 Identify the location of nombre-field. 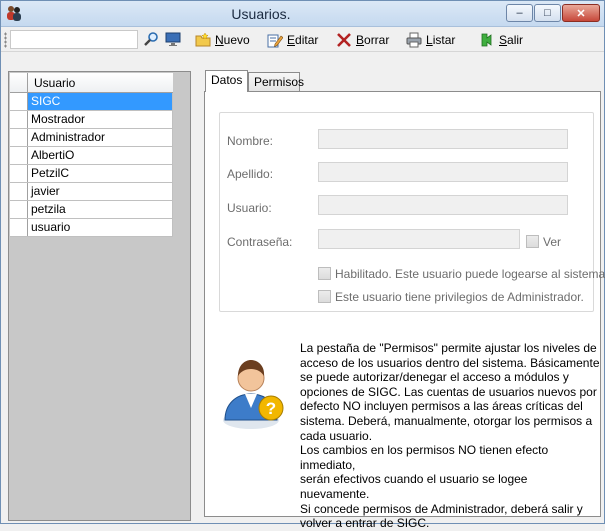
(443, 139).